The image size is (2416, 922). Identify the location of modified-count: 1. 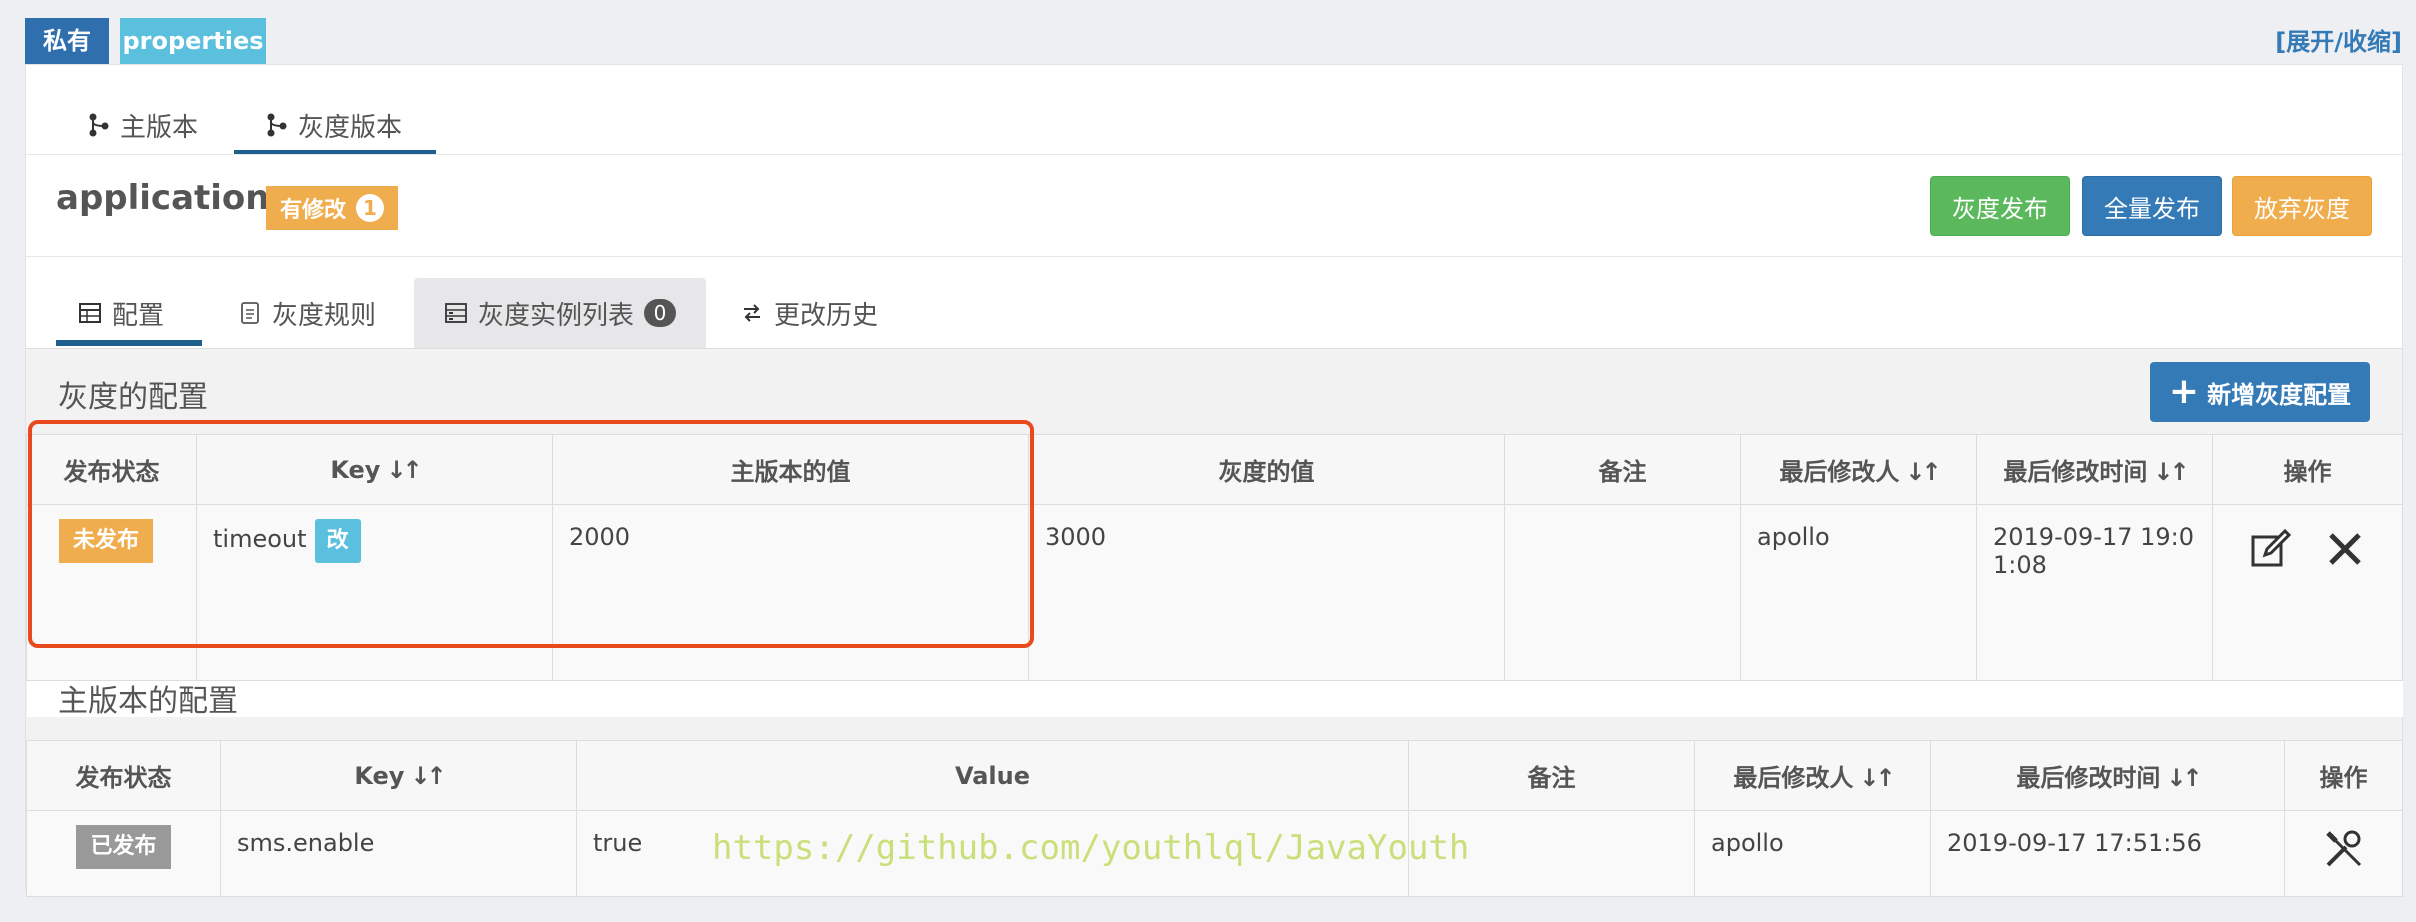
(370, 208).